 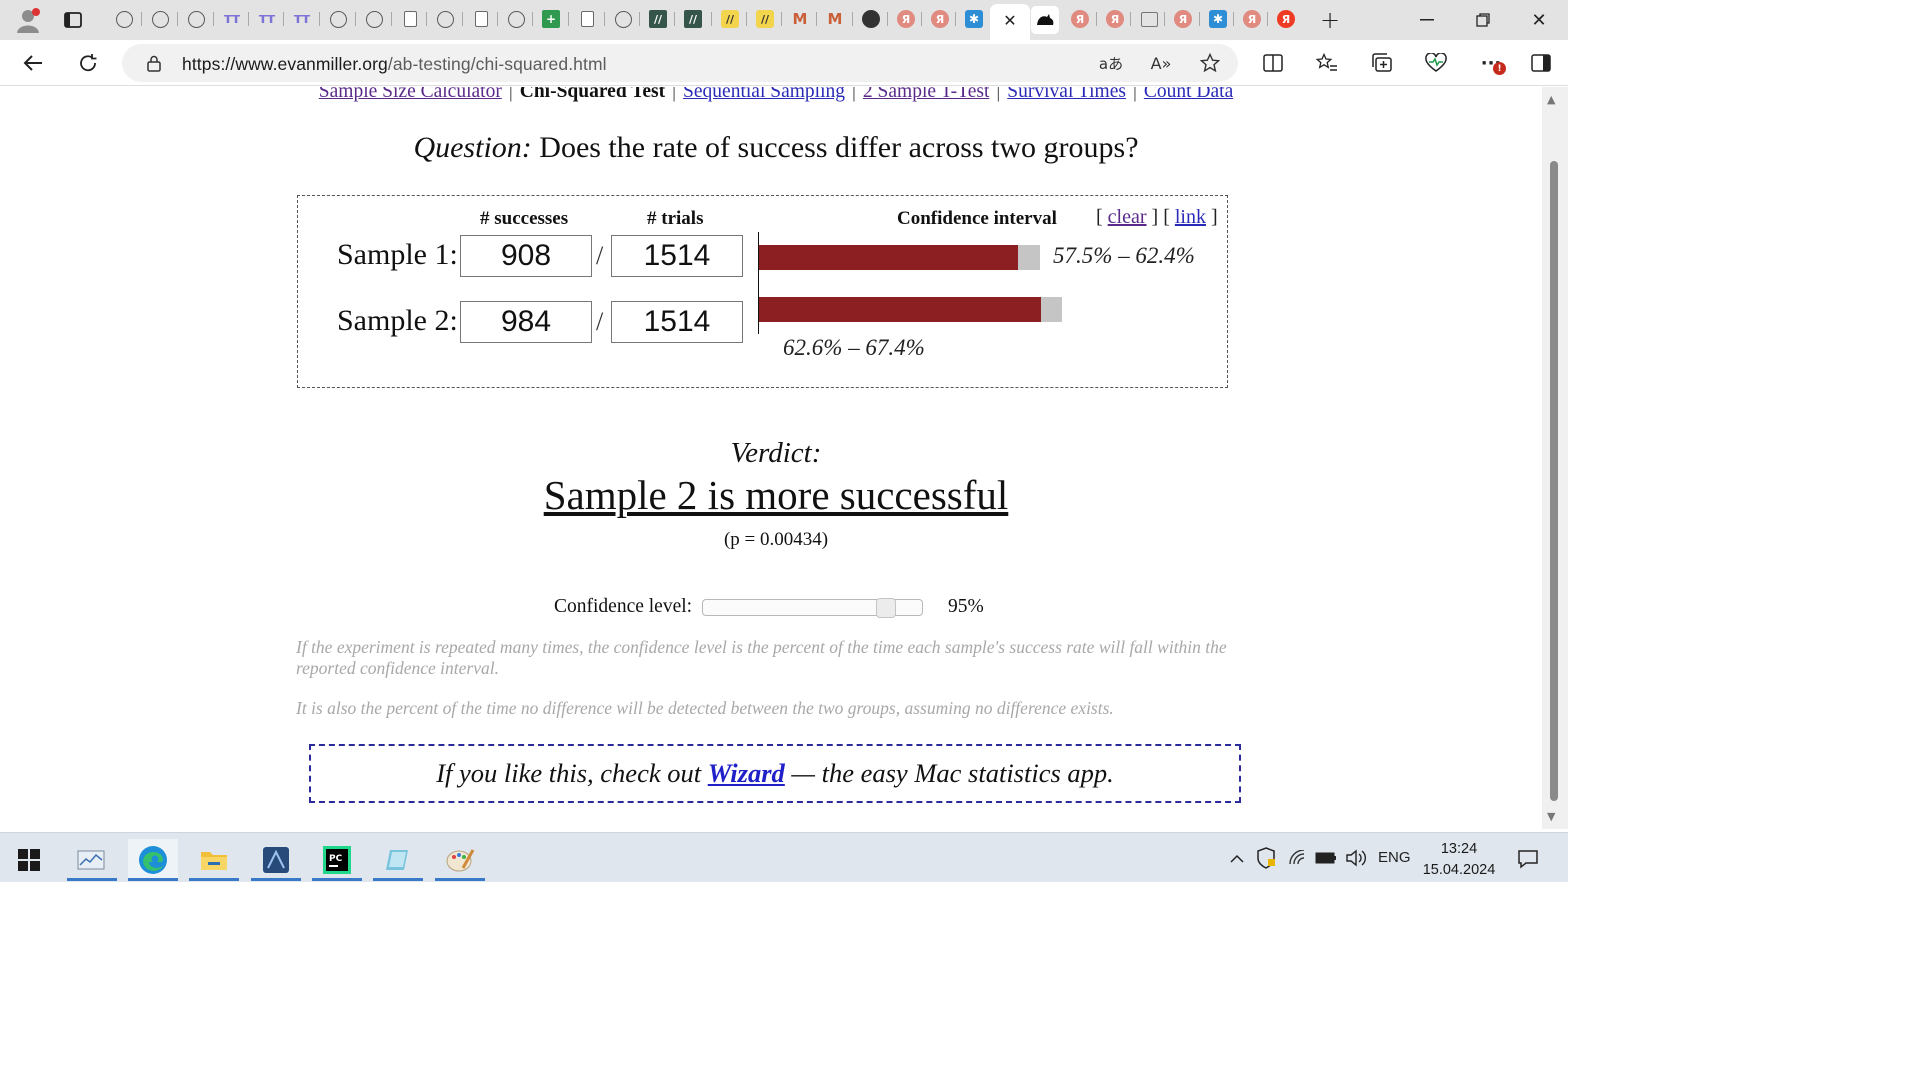 I want to click on sample-2-successes-input: 984, so click(x=526, y=322).